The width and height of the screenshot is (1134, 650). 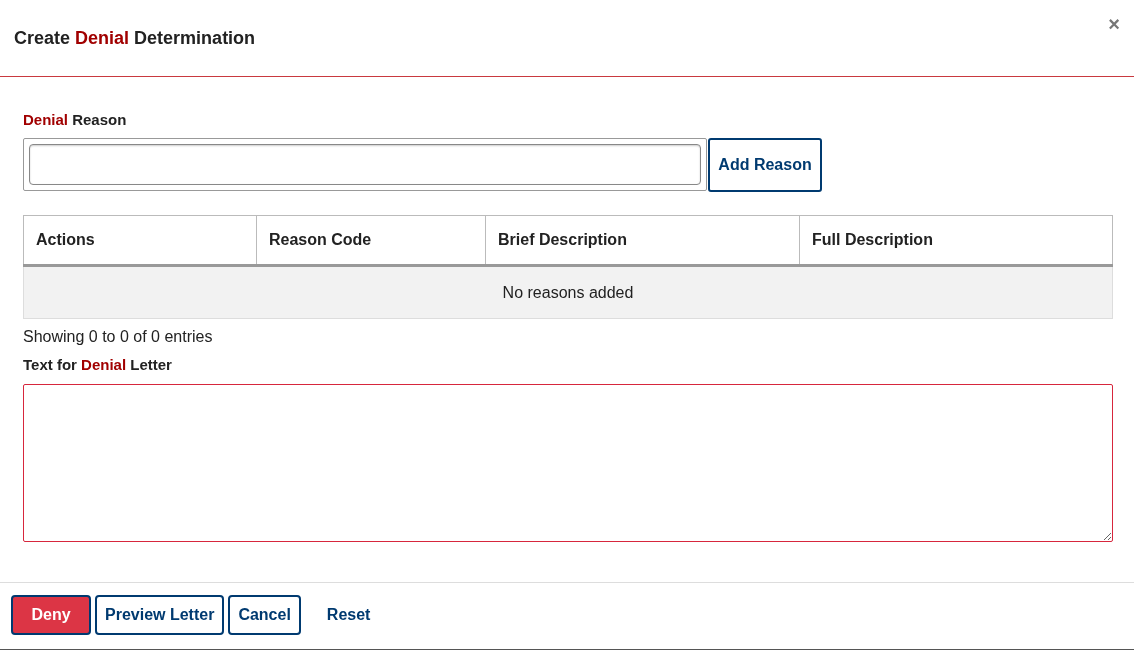 I want to click on field-label: Text for Denial Letter, so click(x=97, y=364).